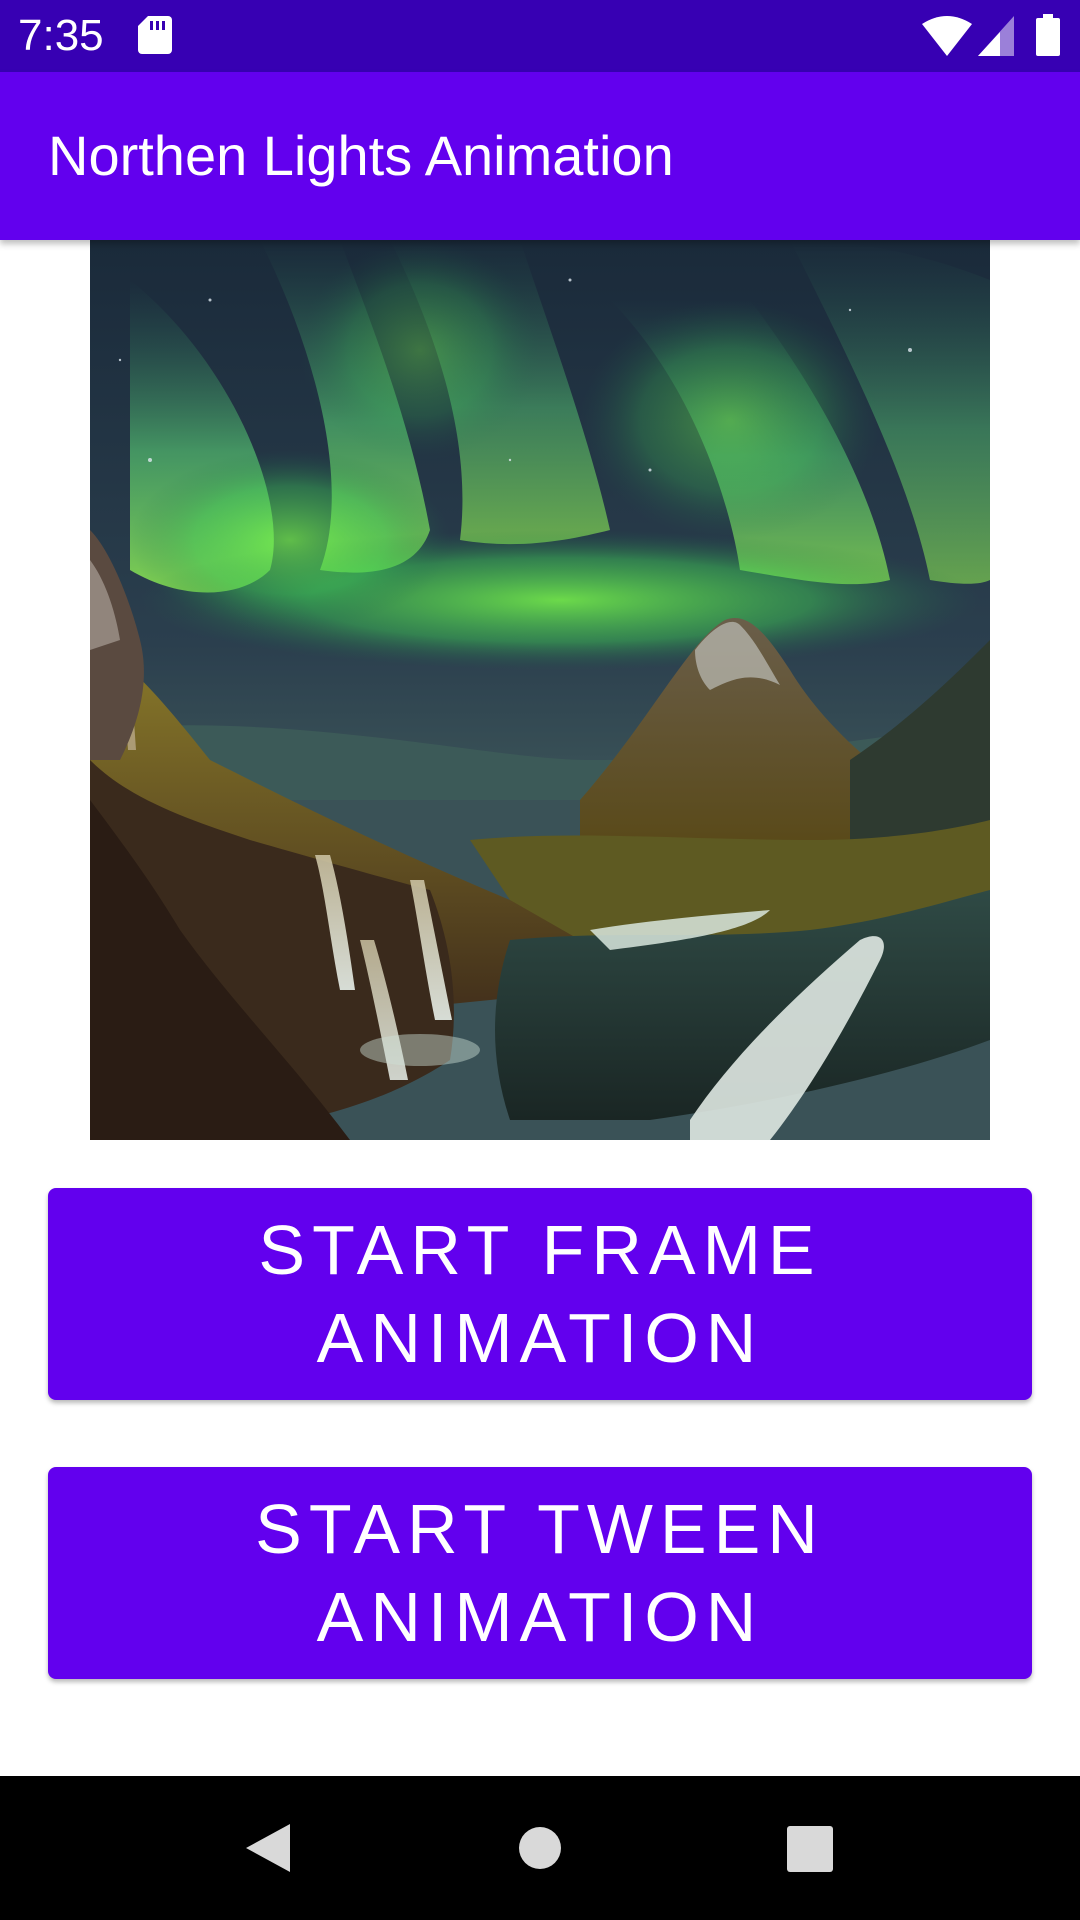  What do you see at coordinates (1048, 35) in the screenshot?
I see `battery-icon` at bounding box center [1048, 35].